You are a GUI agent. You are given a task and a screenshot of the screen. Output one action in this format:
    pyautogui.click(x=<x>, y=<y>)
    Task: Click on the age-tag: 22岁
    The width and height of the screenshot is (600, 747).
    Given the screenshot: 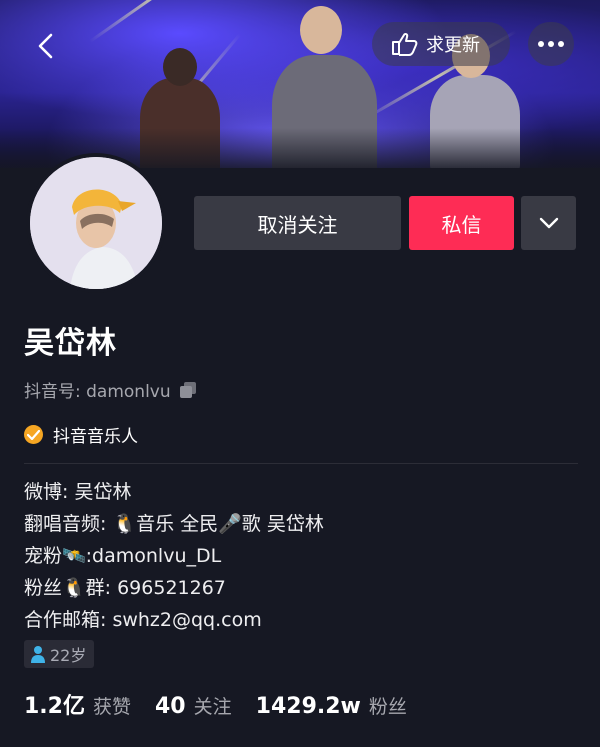 What is the action you would take?
    pyautogui.click(x=59, y=654)
    